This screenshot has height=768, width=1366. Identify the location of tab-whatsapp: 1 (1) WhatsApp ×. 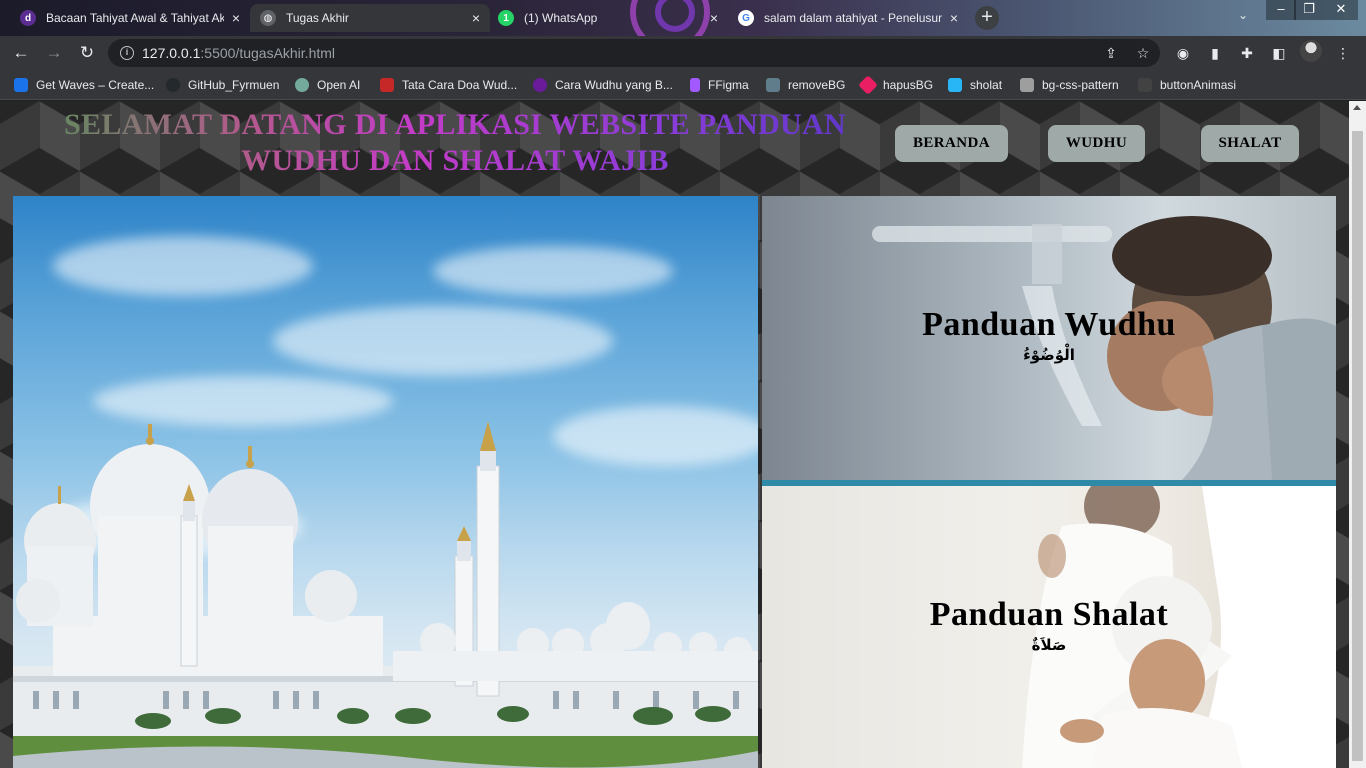
(608, 18).